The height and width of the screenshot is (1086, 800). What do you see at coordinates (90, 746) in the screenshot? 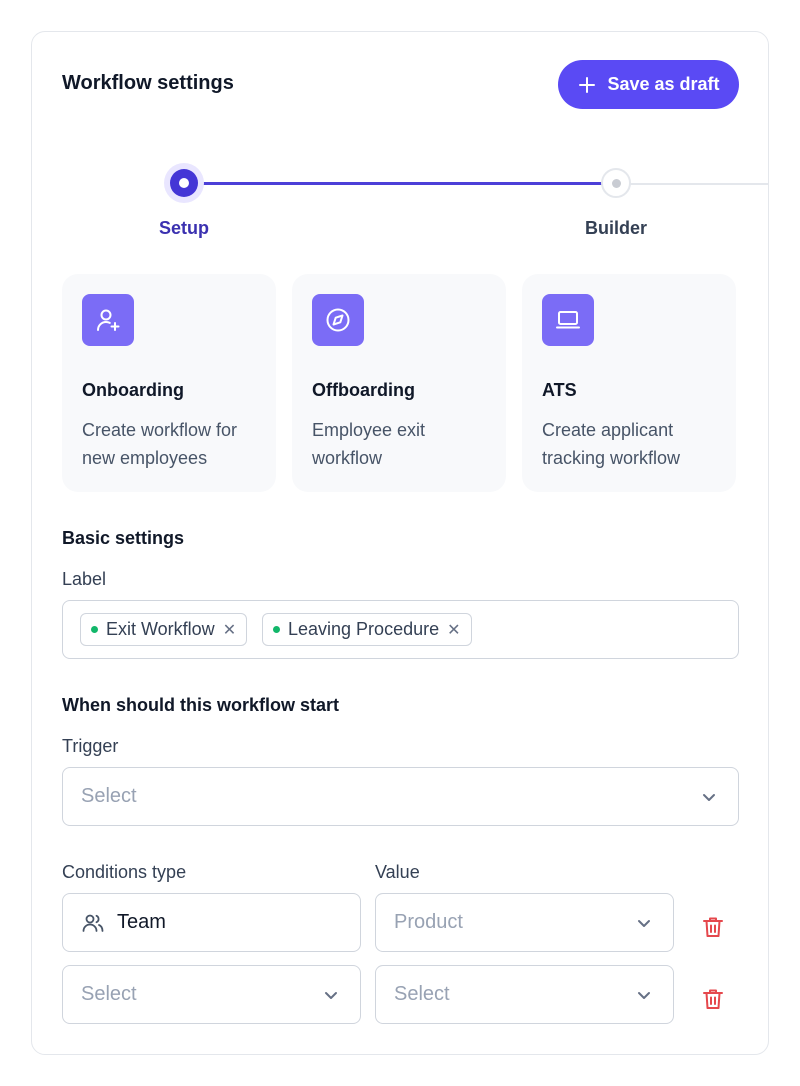
I see `trigger-field-label: Trigger` at bounding box center [90, 746].